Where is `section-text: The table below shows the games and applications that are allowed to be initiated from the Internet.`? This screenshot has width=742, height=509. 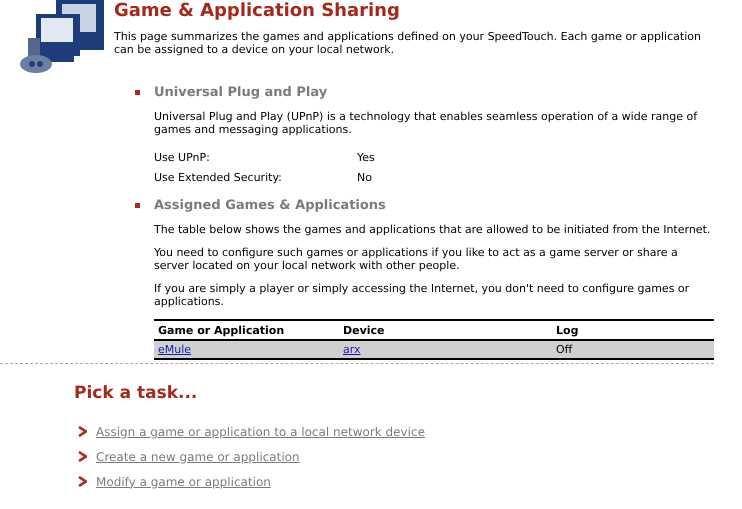 section-text: The table below shows the games and applications that are allowed to be initiated from the Internet. is located at coordinates (433, 229).